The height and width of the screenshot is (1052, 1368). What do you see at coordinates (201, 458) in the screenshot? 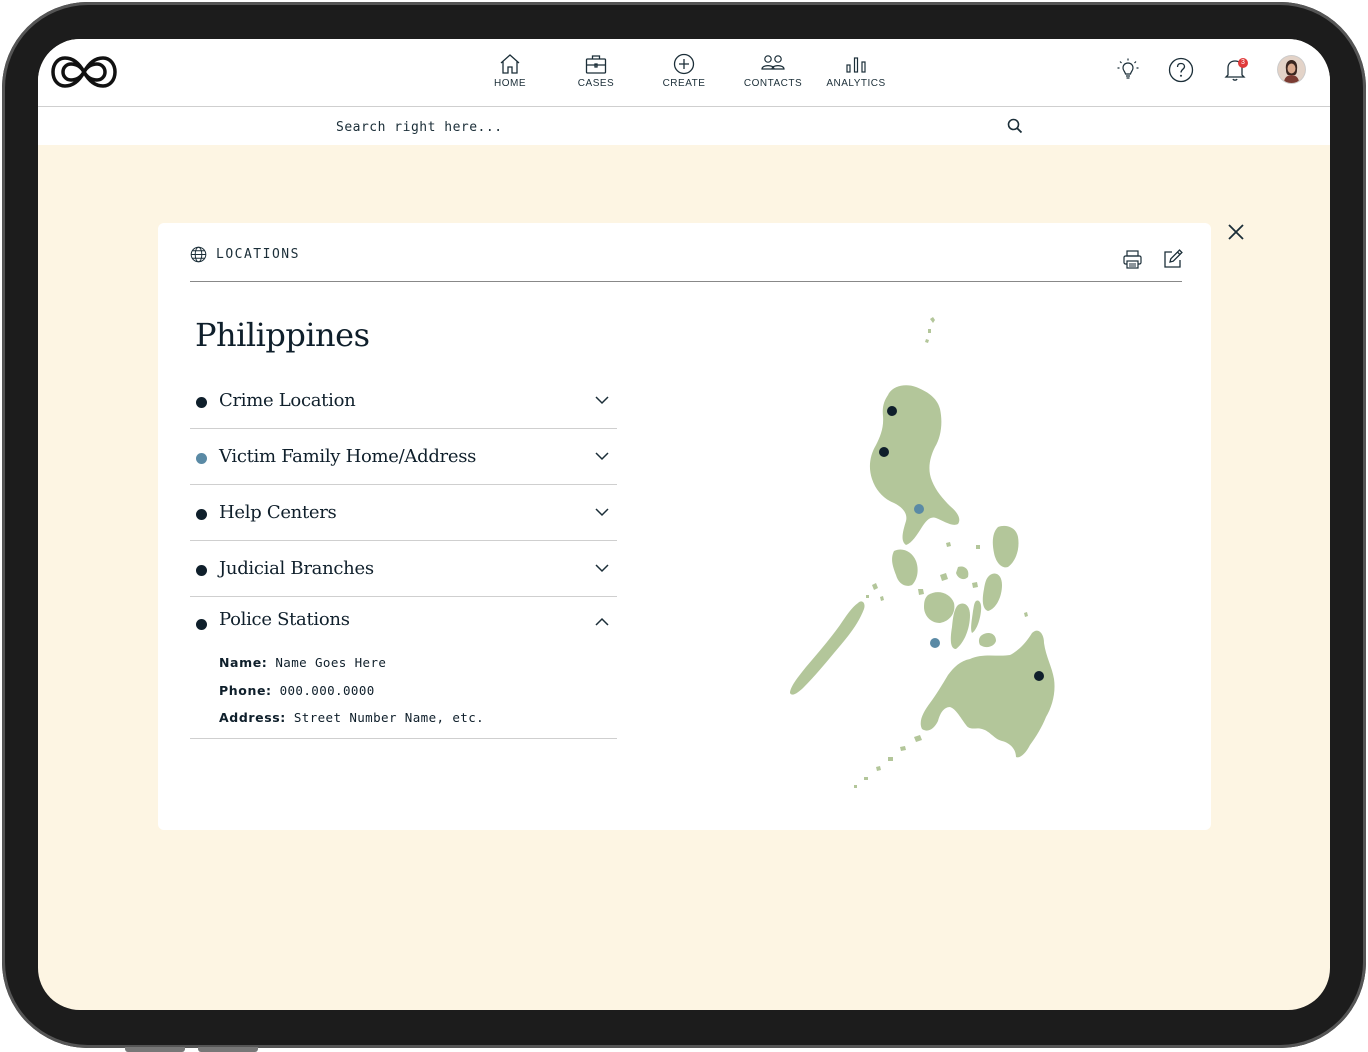
I see `legend-dot-blue` at bounding box center [201, 458].